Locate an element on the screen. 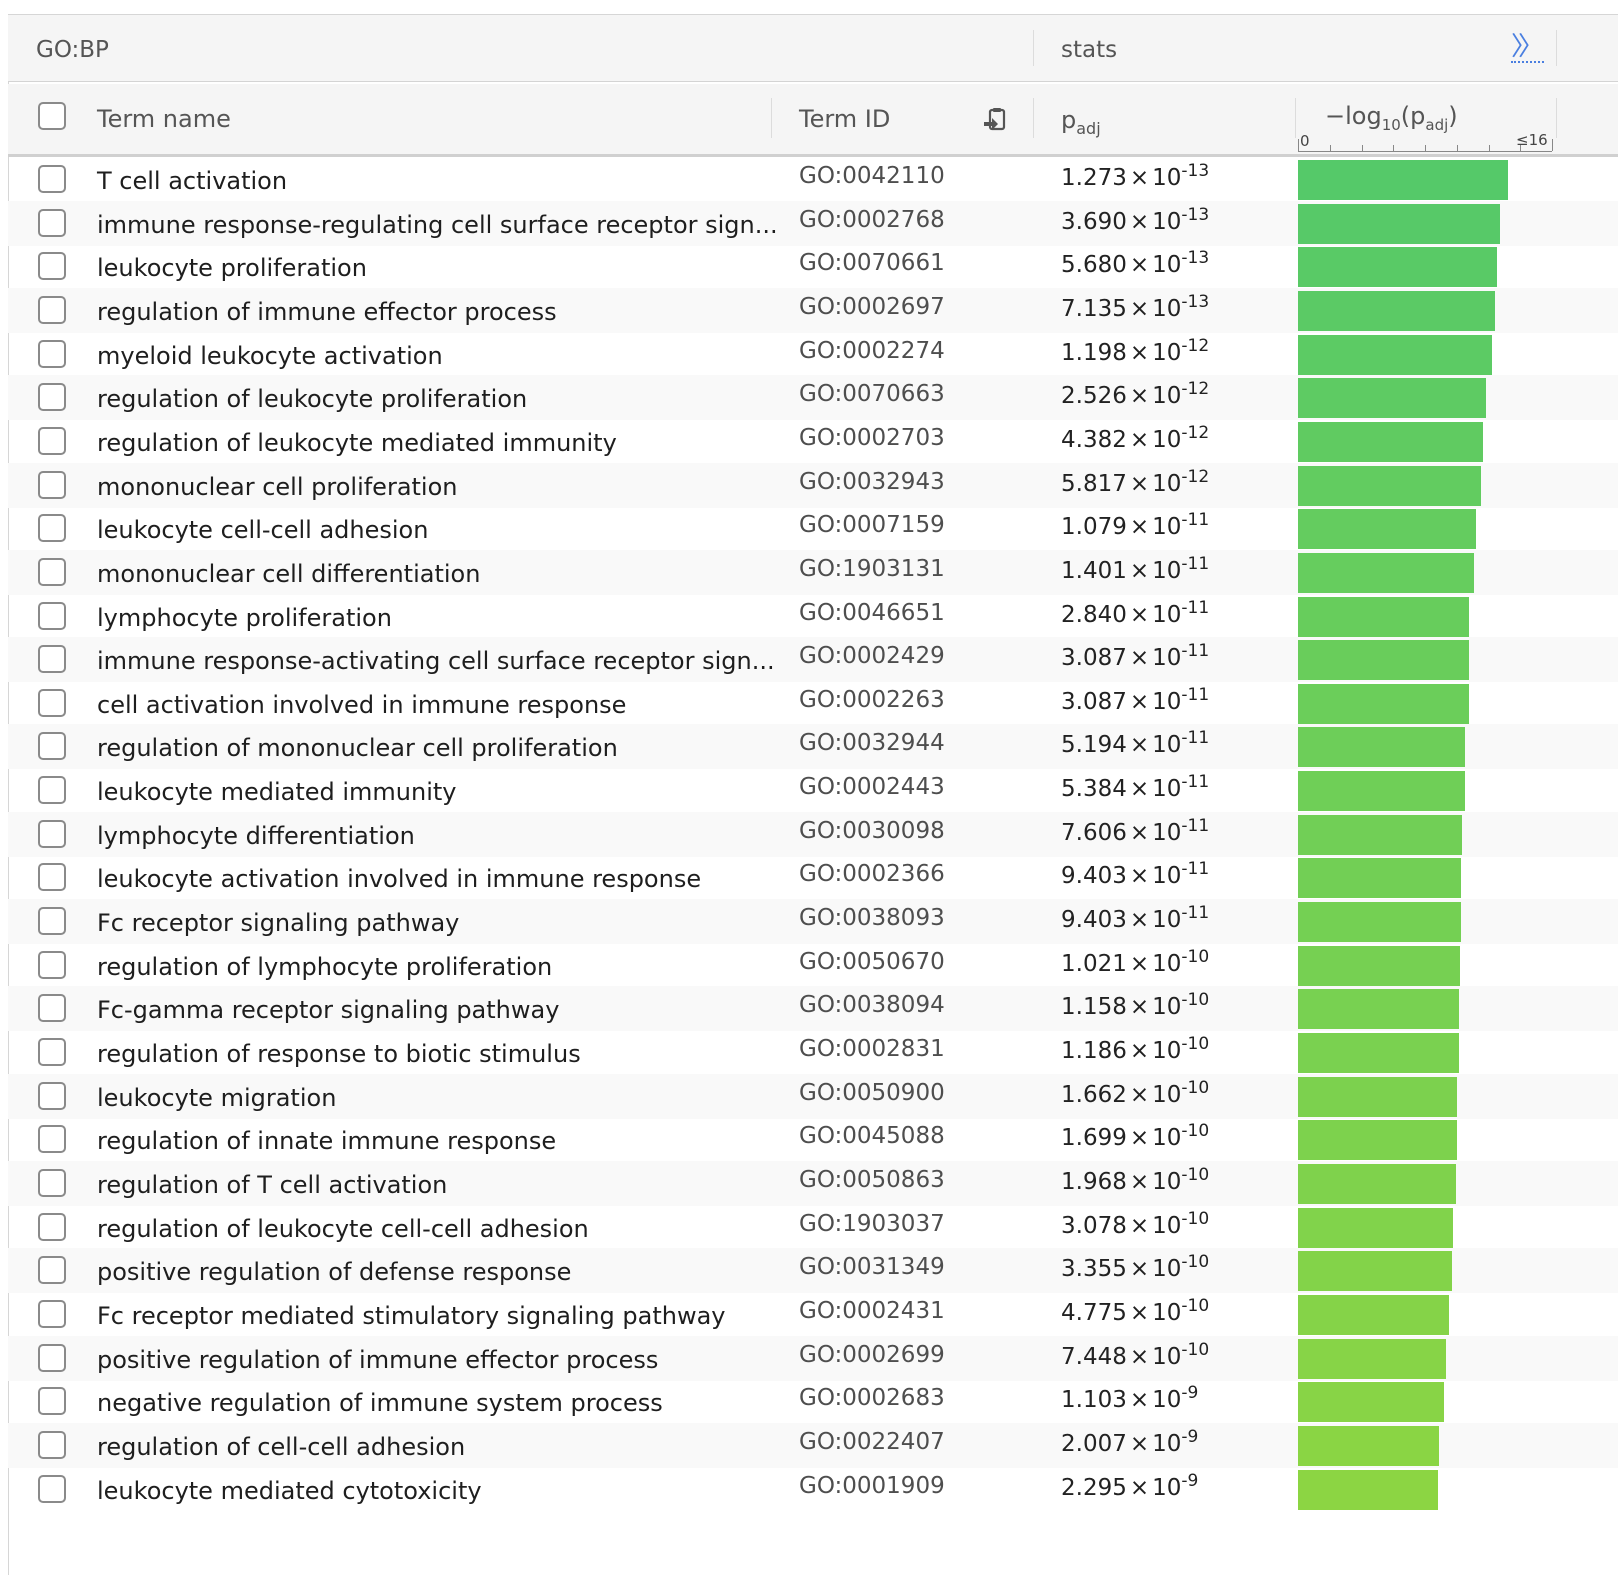  term-name: leukocyte mediated immunity is located at coordinates (277, 792).